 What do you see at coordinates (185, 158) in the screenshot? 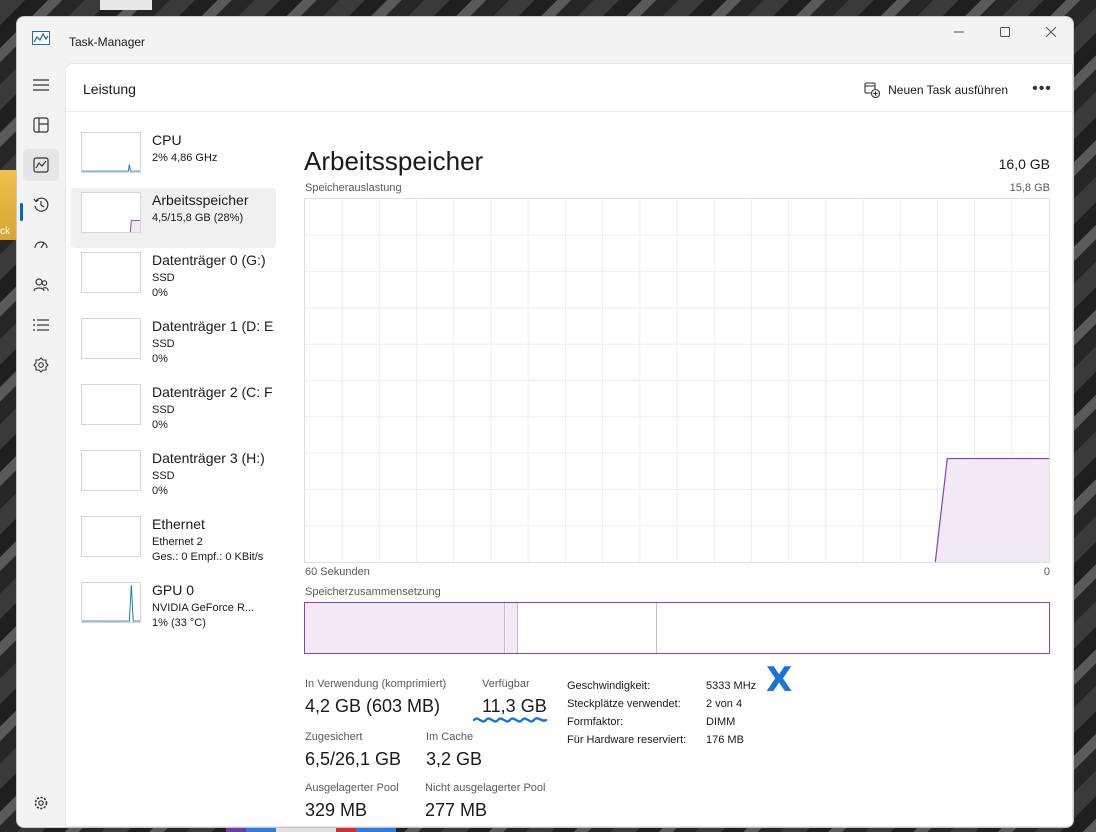
I see `resource-detail: 2% 4,86 GHz` at bounding box center [185, 158].